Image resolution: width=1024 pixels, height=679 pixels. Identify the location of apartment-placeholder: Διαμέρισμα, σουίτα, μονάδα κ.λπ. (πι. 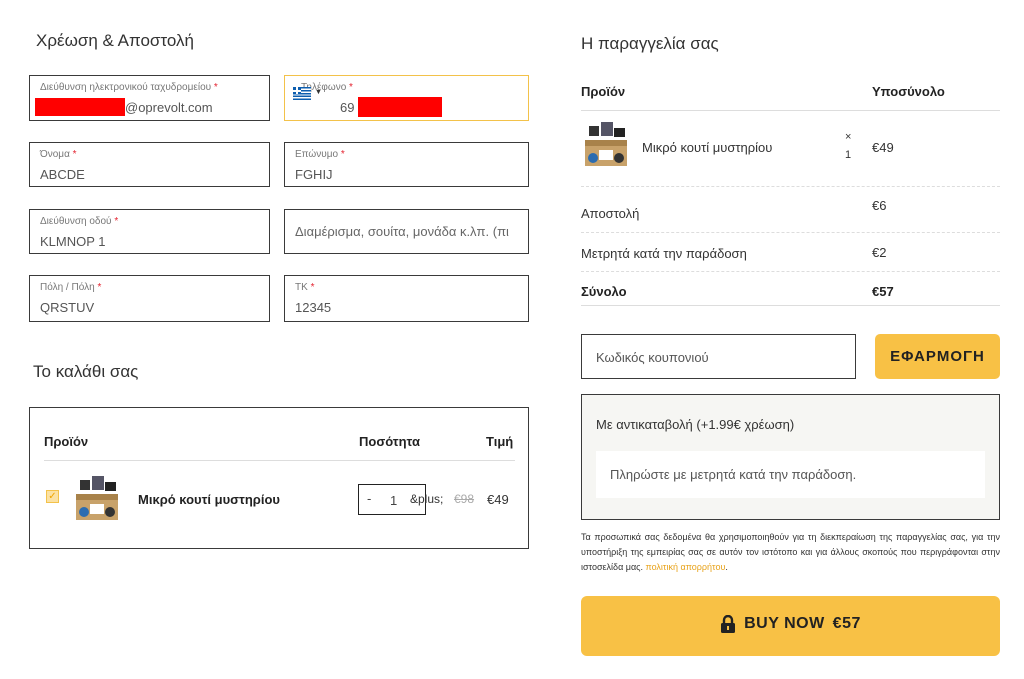
(402, 231).